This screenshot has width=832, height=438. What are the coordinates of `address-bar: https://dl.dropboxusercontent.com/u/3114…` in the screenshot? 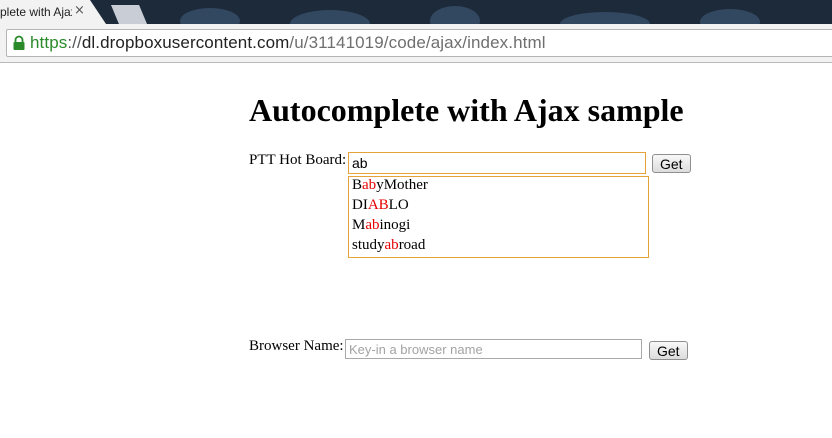 It's located at (419, 43).